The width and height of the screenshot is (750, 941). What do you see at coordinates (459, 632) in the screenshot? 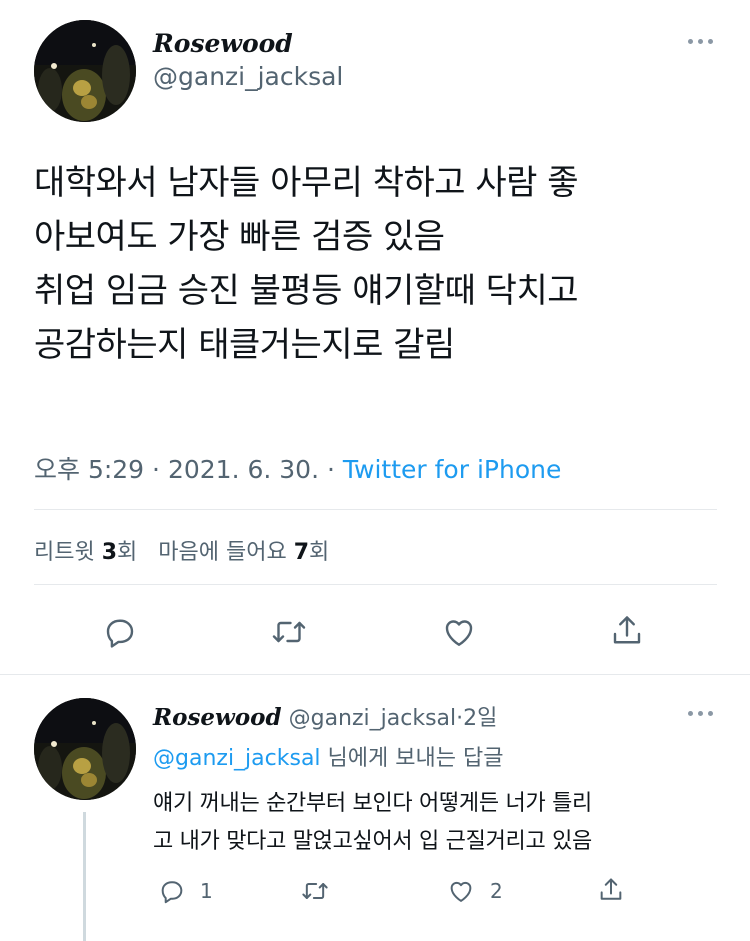
I see `like-icon` at bounding box center [459, 632].